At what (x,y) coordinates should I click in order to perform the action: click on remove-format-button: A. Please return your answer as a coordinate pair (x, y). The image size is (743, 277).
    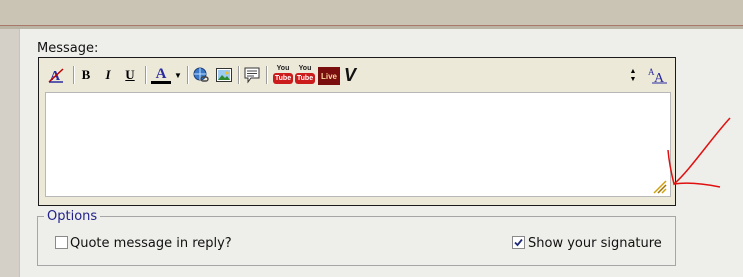
    Looking at the image, I should click on (56, 75).